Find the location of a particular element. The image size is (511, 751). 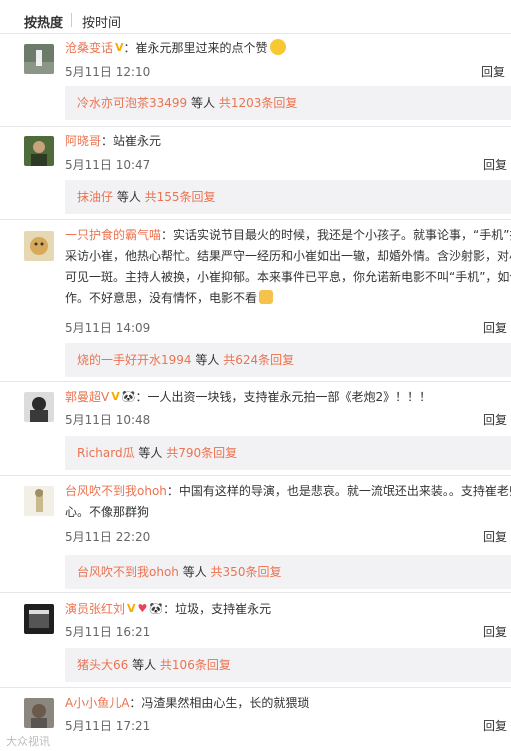

comment-text: ：站崔永元 is located at coordinates (131, 141).